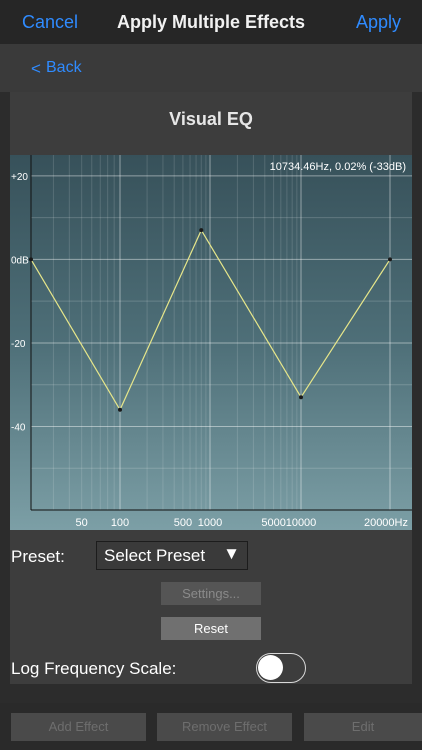  What do you see at coordinates (155, 555) in the screenshot?
I see `preset-value: Select Preset` at bounding box center [155, 555].